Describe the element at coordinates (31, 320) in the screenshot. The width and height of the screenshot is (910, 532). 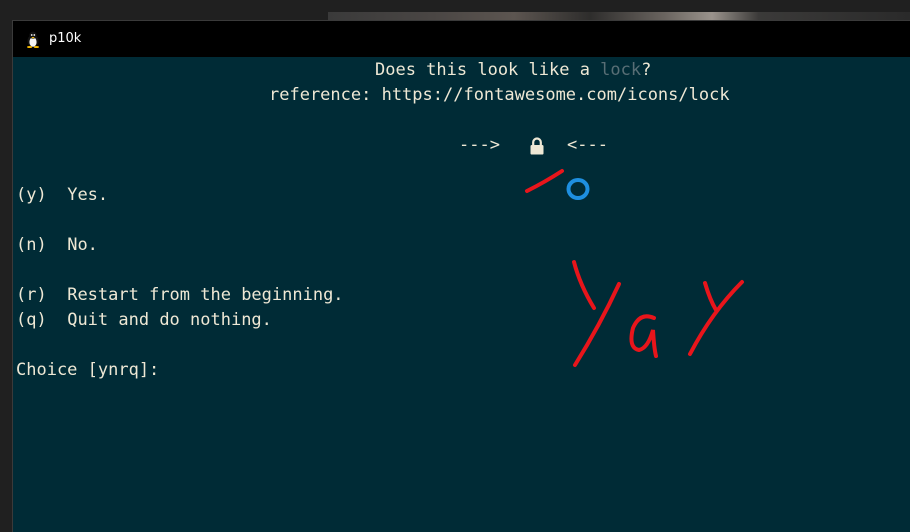
I see `option-key: (q)` at that location.